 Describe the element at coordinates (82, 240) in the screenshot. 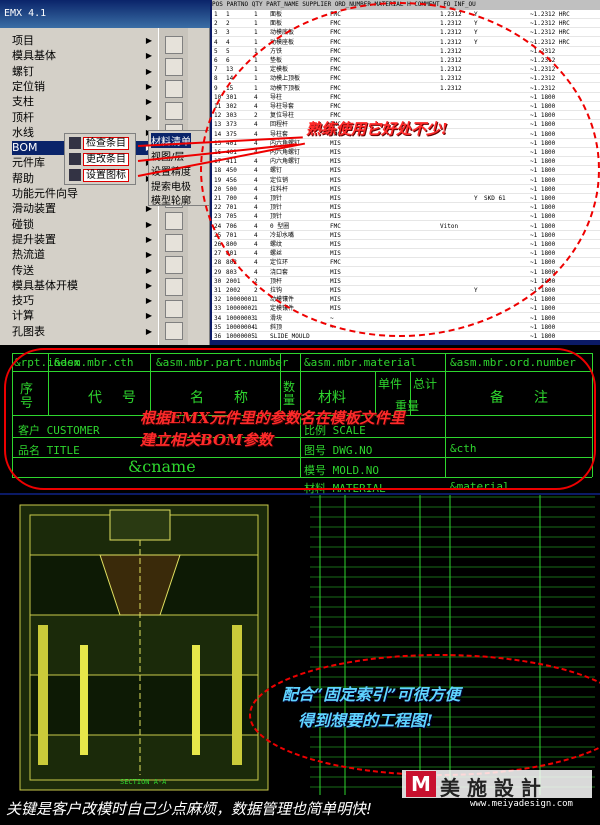

I see `menu-item: 提升装置 ▶` at that location.